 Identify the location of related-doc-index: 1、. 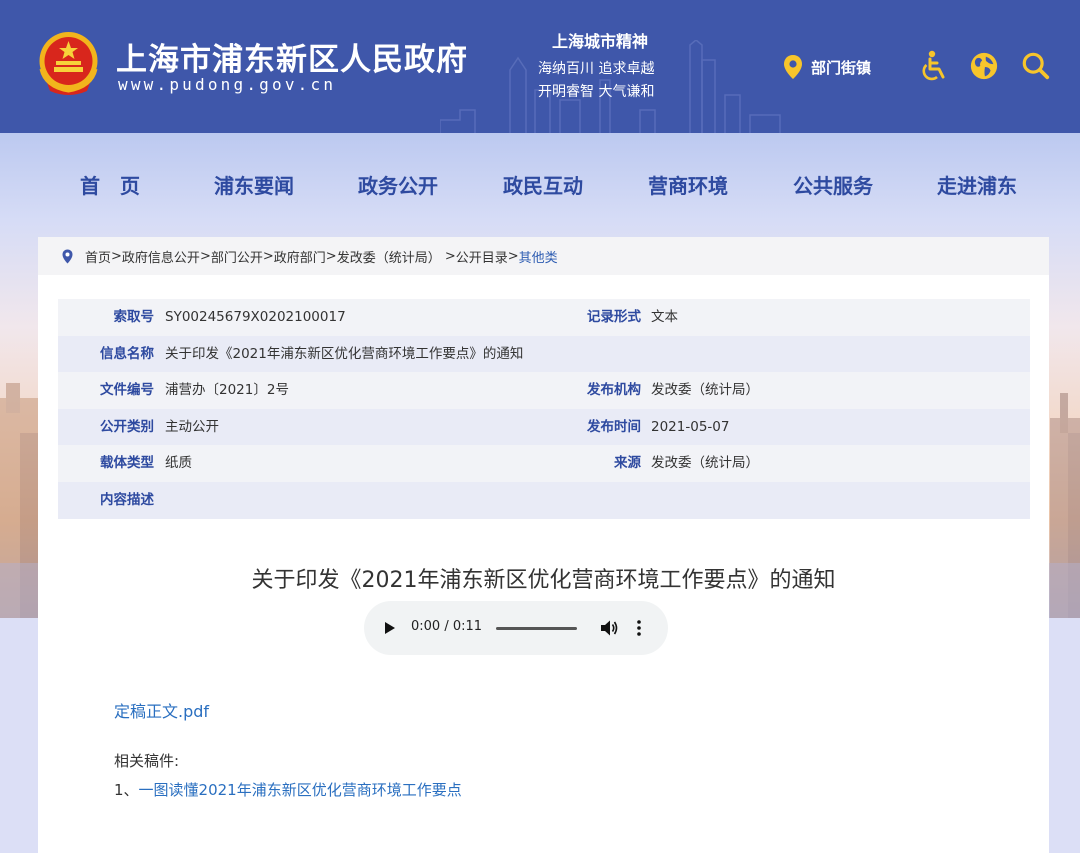
(126, 790).